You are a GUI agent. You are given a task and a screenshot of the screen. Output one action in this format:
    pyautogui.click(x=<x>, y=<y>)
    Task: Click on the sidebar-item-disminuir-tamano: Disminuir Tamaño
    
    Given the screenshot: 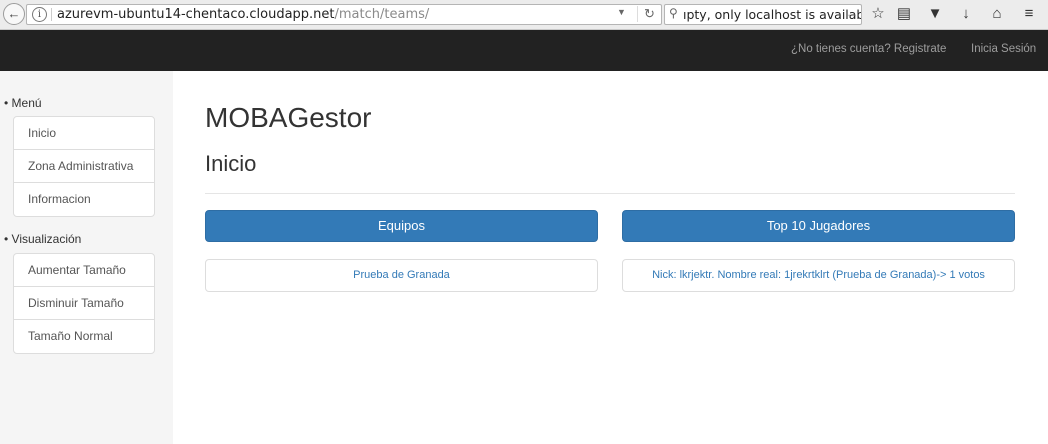 What is the action you would take?
    pyautogui.click(x=84, y=303)
    